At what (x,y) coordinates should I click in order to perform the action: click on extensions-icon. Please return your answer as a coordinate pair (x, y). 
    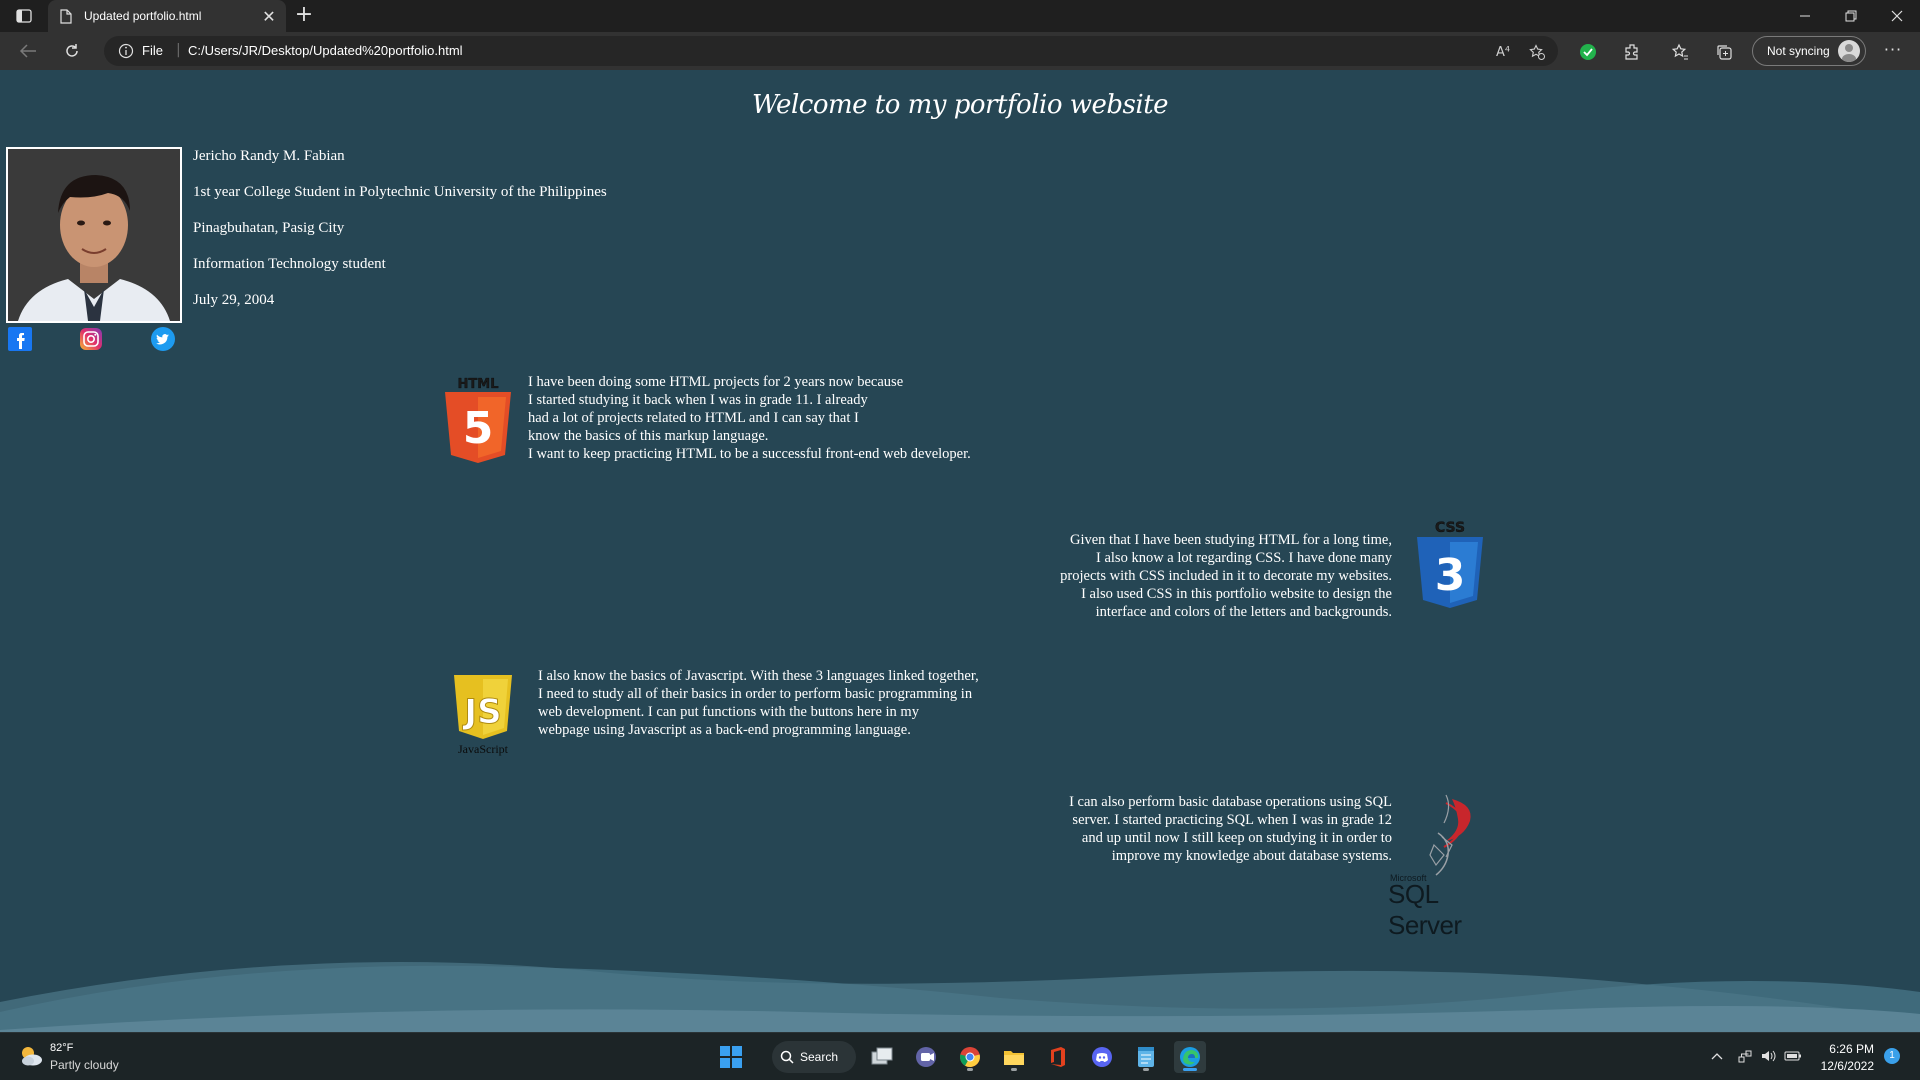
    Looking at the image, I should click on (1632, 52).